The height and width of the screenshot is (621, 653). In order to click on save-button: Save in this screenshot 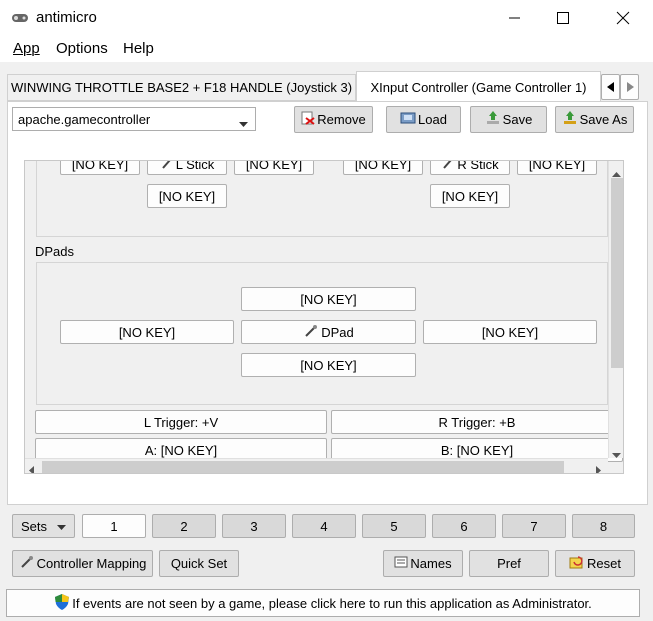, I will do `click(508, 119)`.